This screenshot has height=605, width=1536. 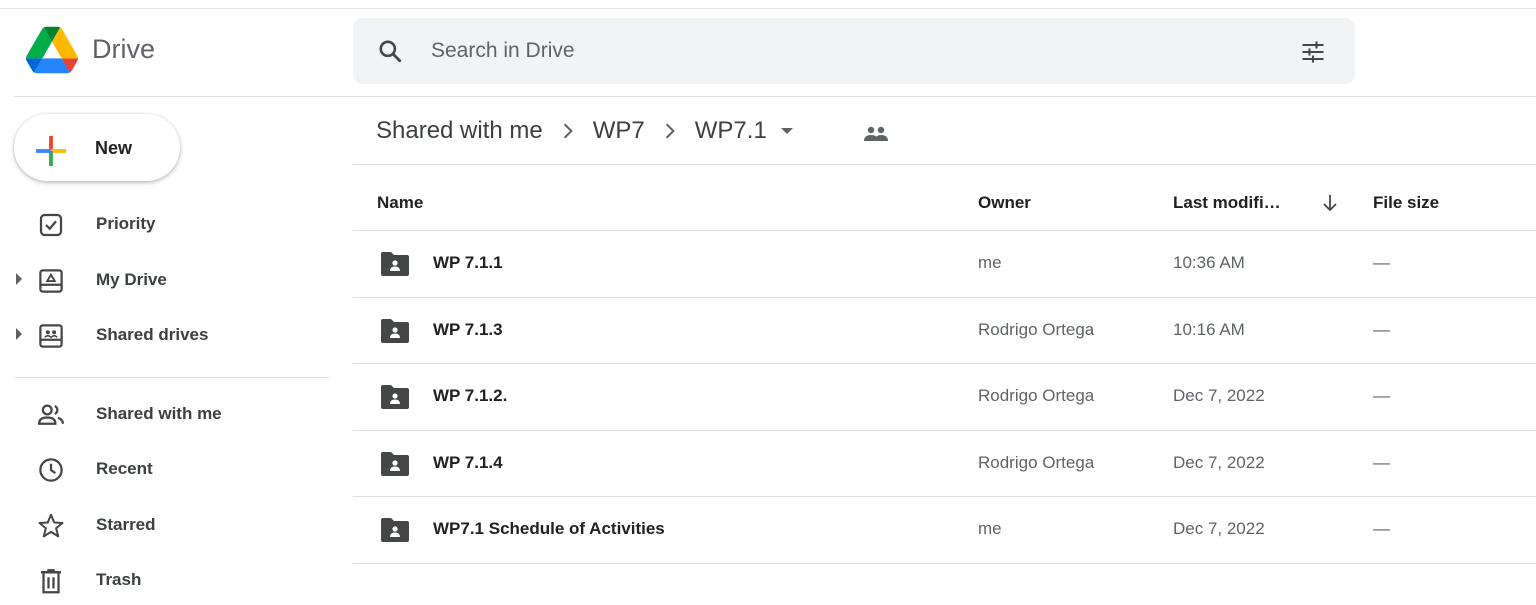 What do you see at coordinates (165, 469) in the screenshot?
I see `sidebar-item-recent: Recent` at bounding box center [165, 469].